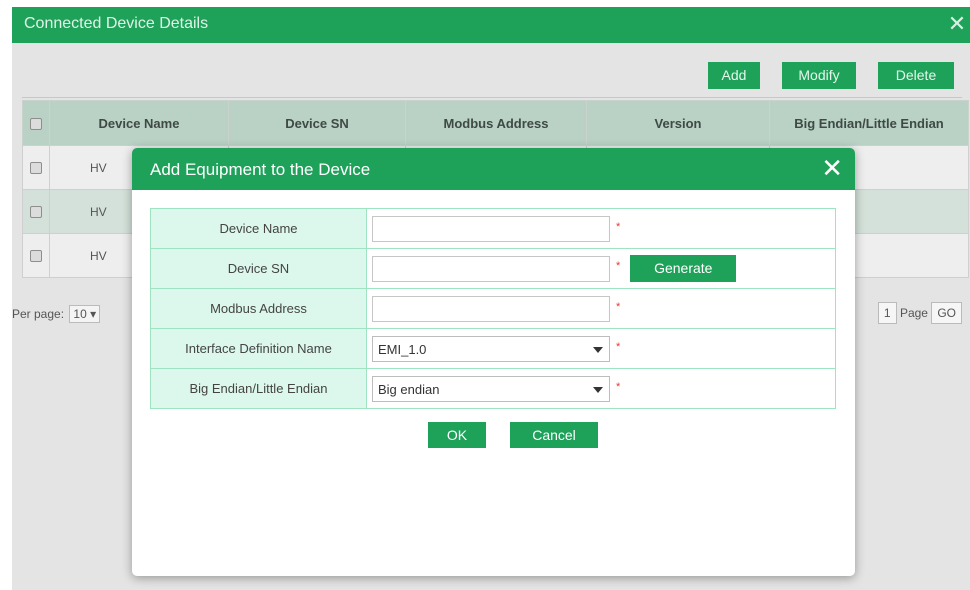  Describe the element at coordinates (491, 25) in the screenshot. I see `window-header: Connected Device Details ✕` at that location.